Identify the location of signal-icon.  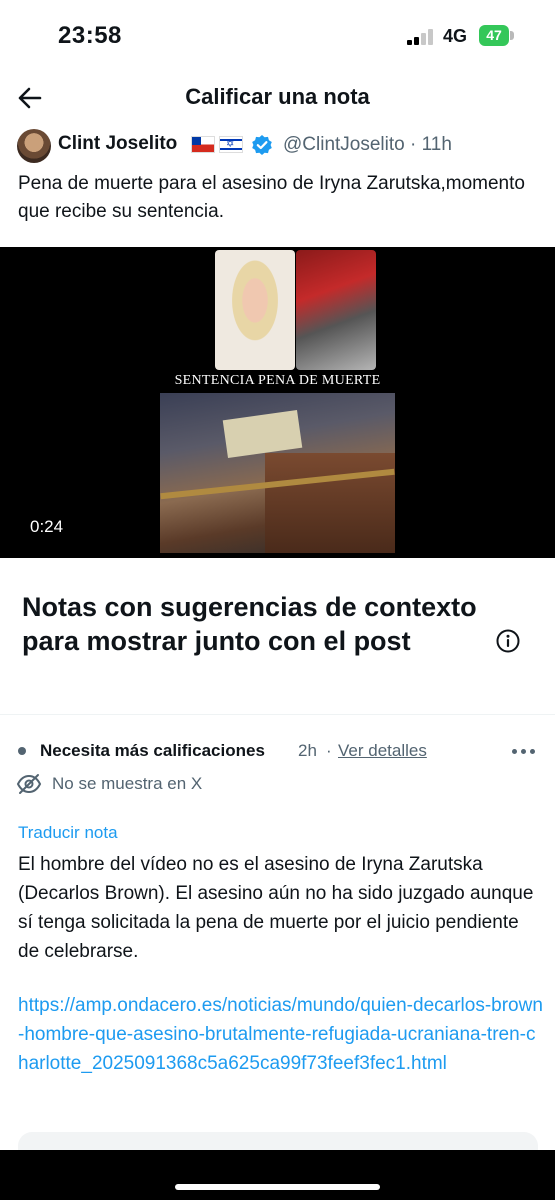
(421, 37).